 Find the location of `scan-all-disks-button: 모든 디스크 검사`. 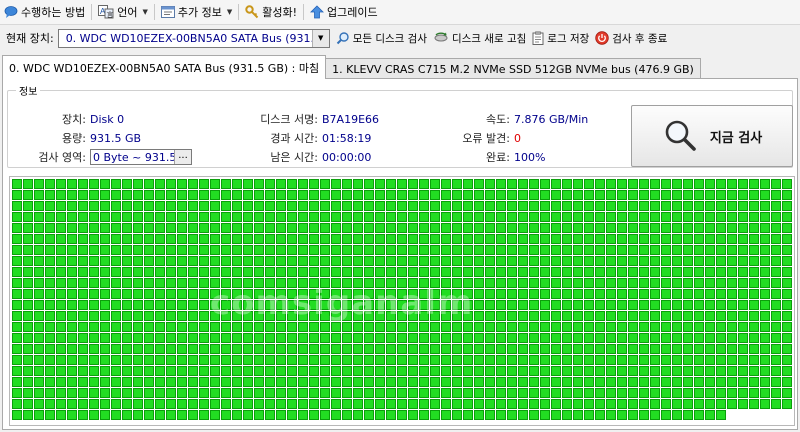

scan-all-disks-button: 모든 디스크 검사 is located at coordinates (381, 38).